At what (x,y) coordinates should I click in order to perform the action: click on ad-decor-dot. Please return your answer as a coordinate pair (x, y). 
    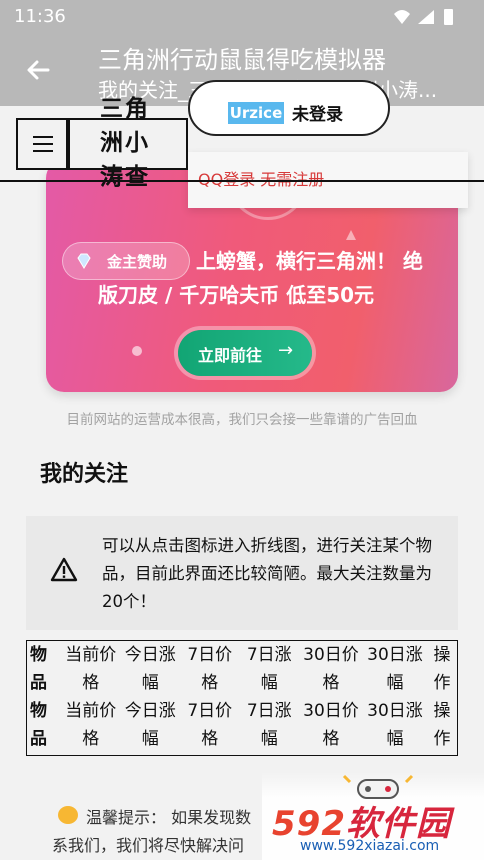
    Looking at the image, I should click on (137, 351).